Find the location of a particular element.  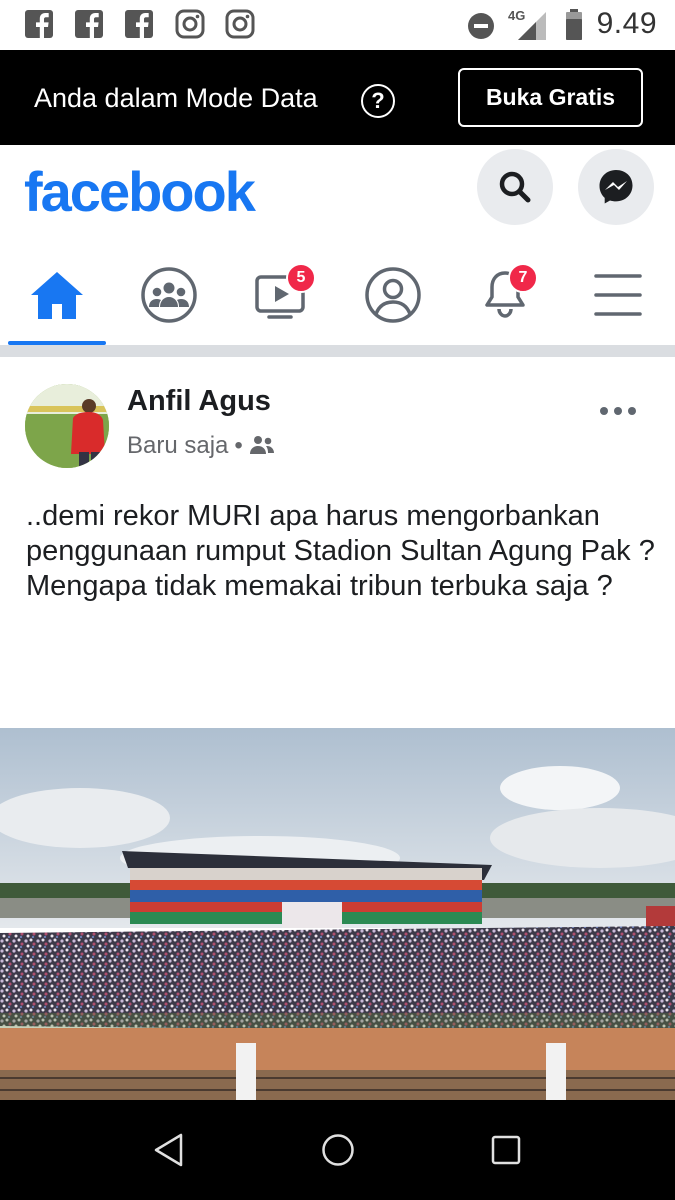

notifications-badge: 7 is located at coordinates (523, 278).